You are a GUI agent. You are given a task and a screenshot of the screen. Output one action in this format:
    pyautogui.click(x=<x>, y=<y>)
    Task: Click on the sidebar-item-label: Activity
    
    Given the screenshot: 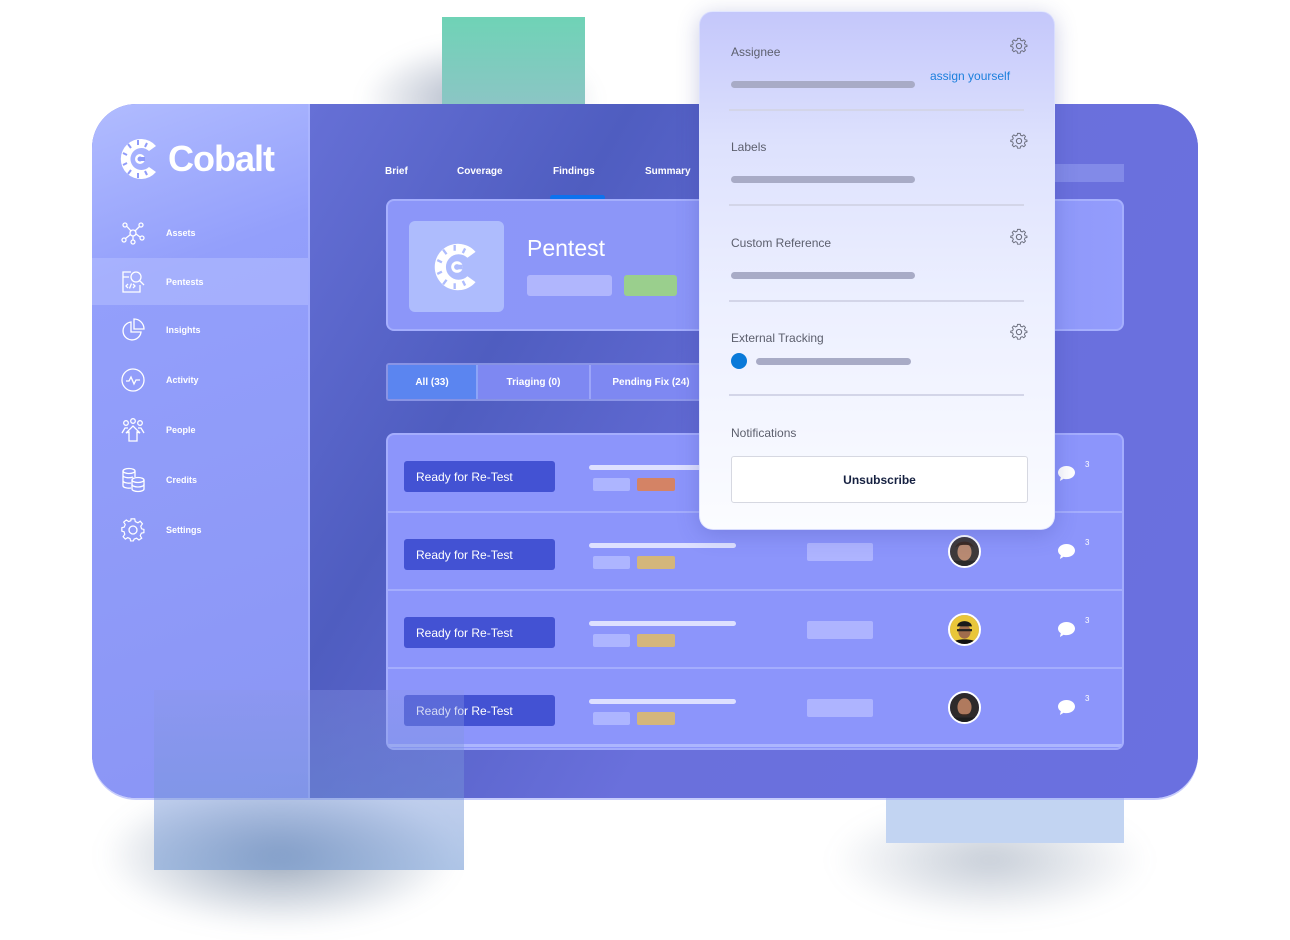 What is the action you would take?
    pyautogui.click(x=182, y=380)
    